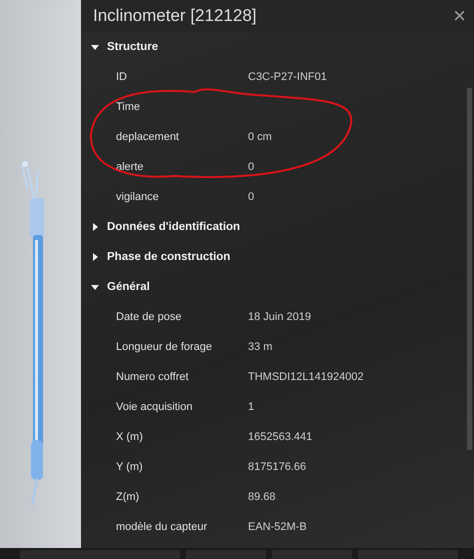  What do you see at coordinates (161, 527) in the screenshot?
I see `property-label: modèle du capteur` at bounding box center [161, 527].